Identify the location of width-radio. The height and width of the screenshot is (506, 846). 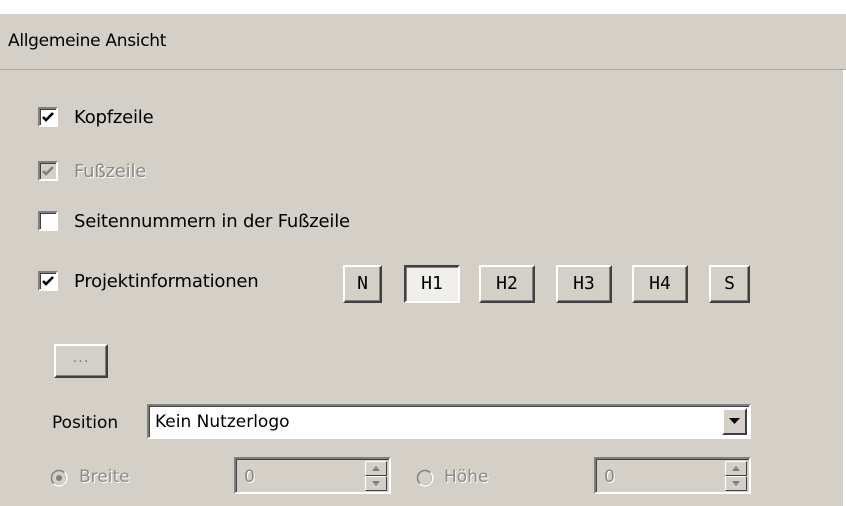
(59, 478).